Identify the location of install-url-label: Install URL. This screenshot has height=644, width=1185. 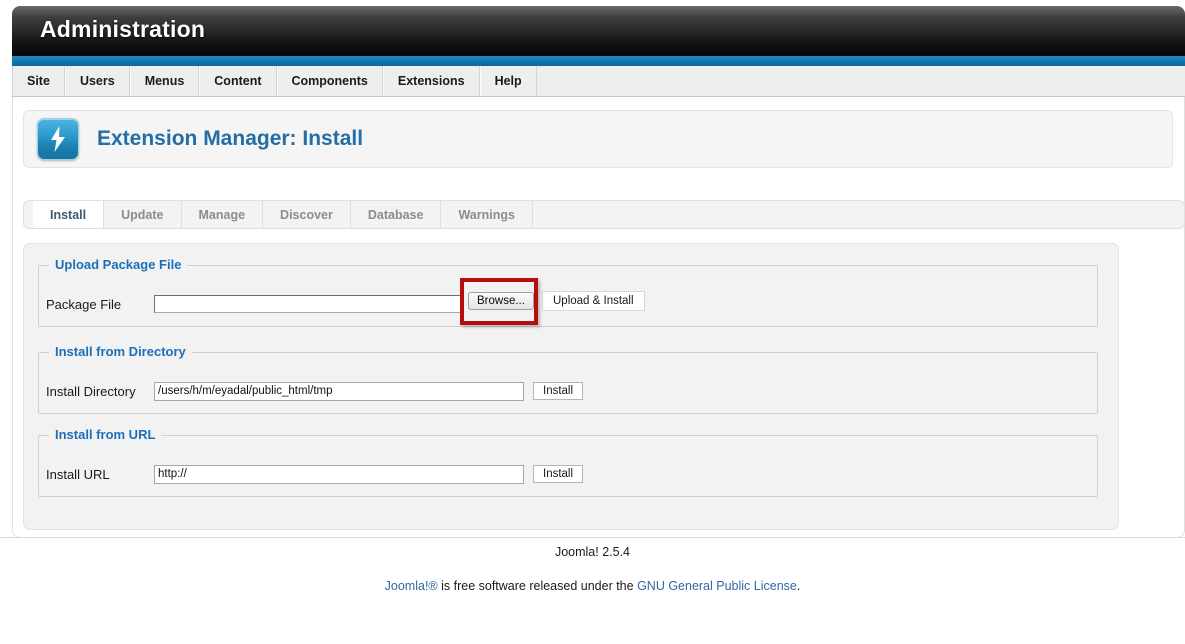
(78, 474).